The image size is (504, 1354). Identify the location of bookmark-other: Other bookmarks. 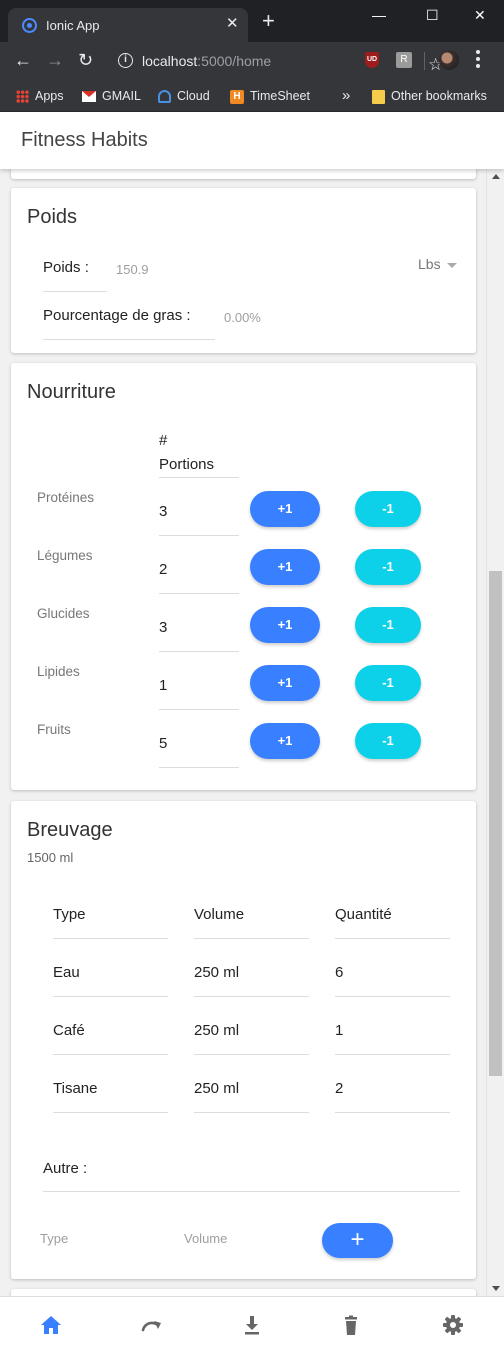
(429, 96).